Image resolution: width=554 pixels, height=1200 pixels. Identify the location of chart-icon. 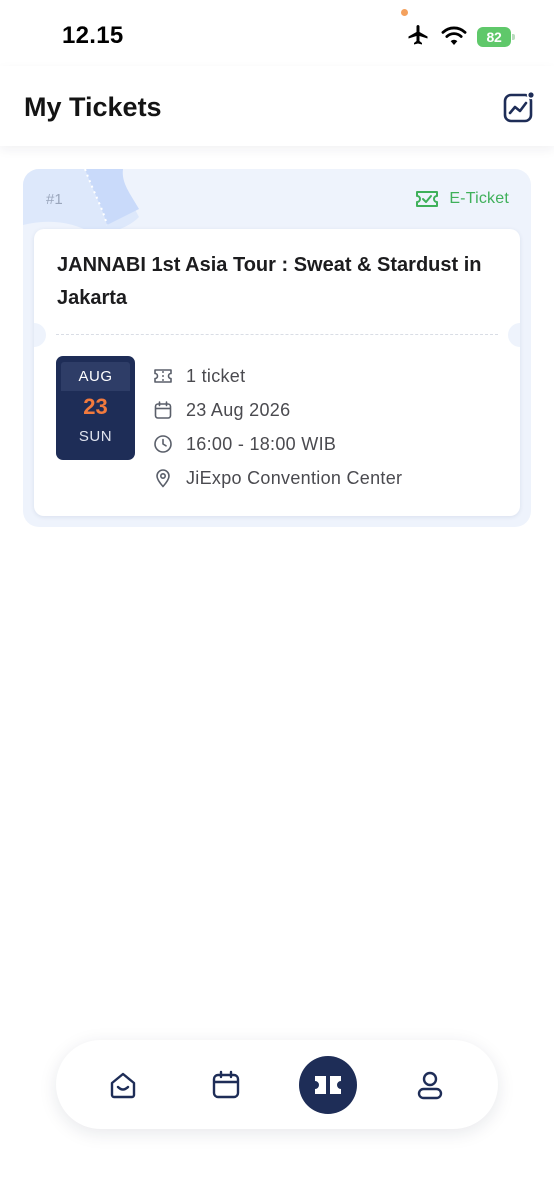
(519, 106).